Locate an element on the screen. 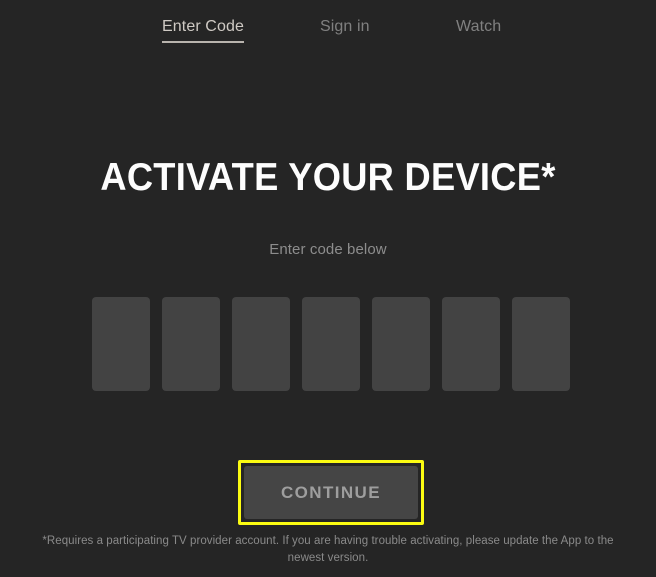 Image resolution: width=656 pixels, height=577 pixels. code-input-group is located at coordinates (331, 344).